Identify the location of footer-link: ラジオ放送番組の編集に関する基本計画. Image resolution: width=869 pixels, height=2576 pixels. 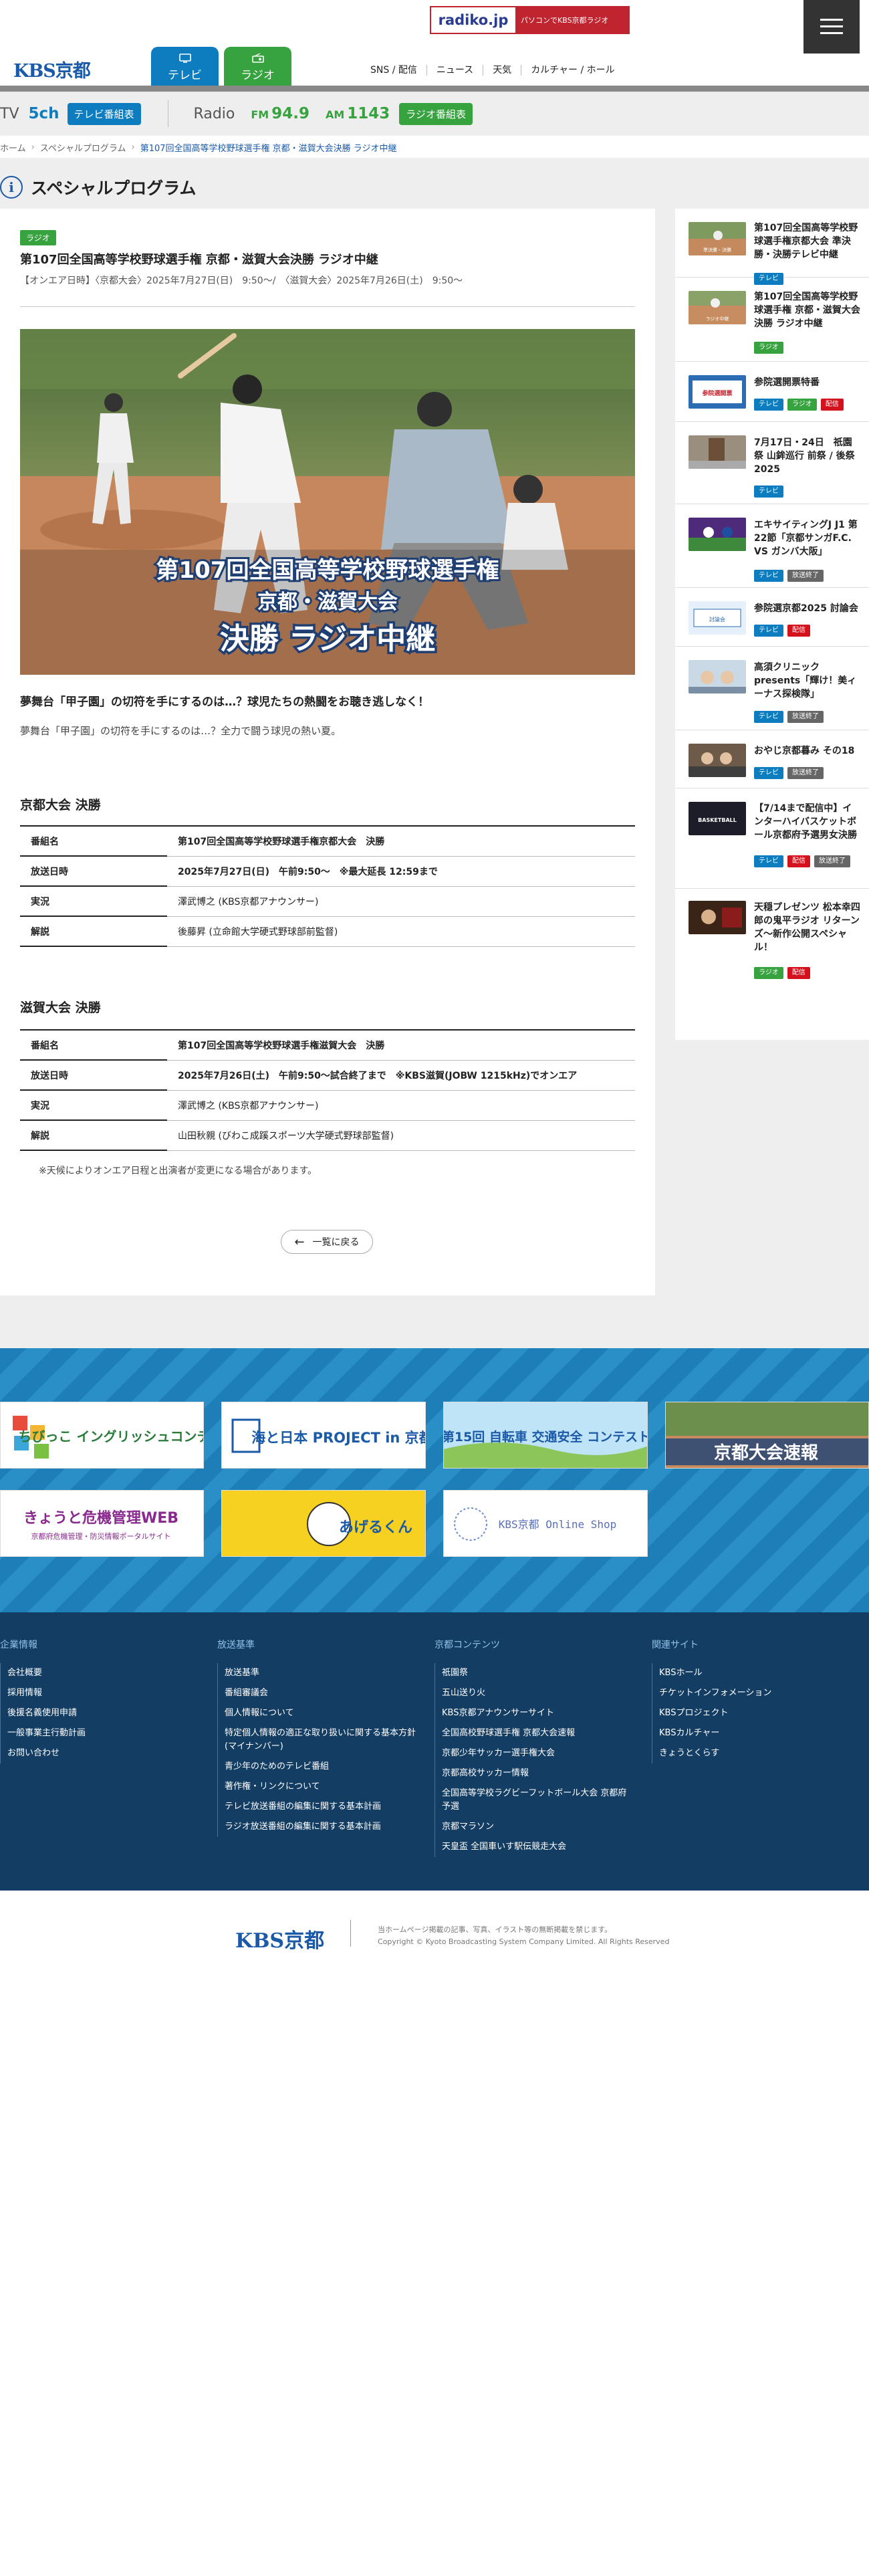
(317, 1827).